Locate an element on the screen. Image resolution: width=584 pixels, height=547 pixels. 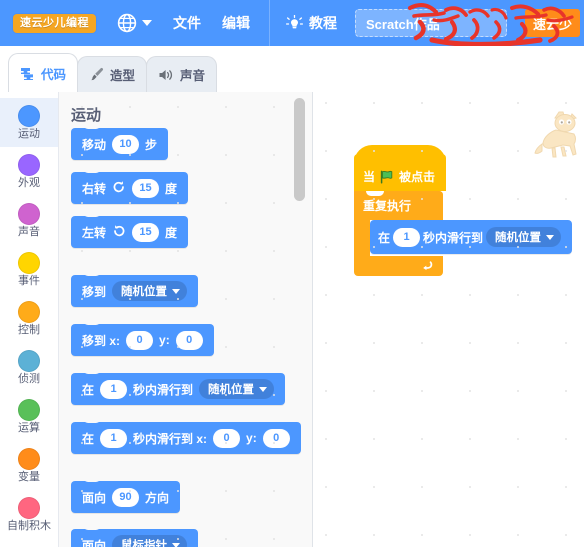
block-input-steps: 10 is located at coordinates (126, 144).